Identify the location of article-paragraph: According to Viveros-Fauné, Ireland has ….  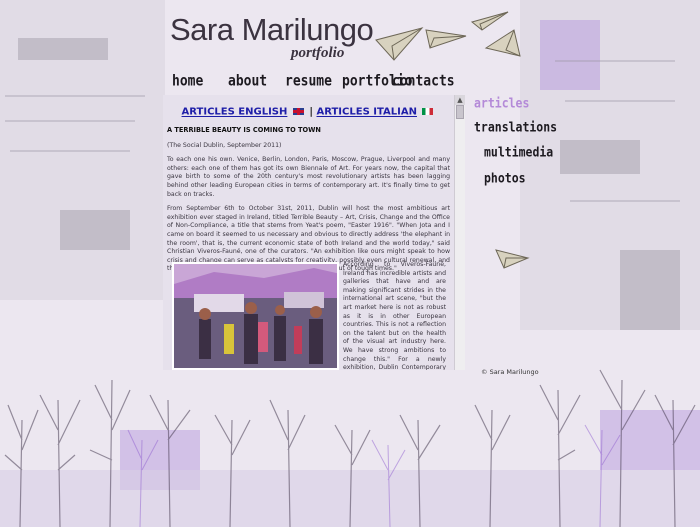
(394, 315).